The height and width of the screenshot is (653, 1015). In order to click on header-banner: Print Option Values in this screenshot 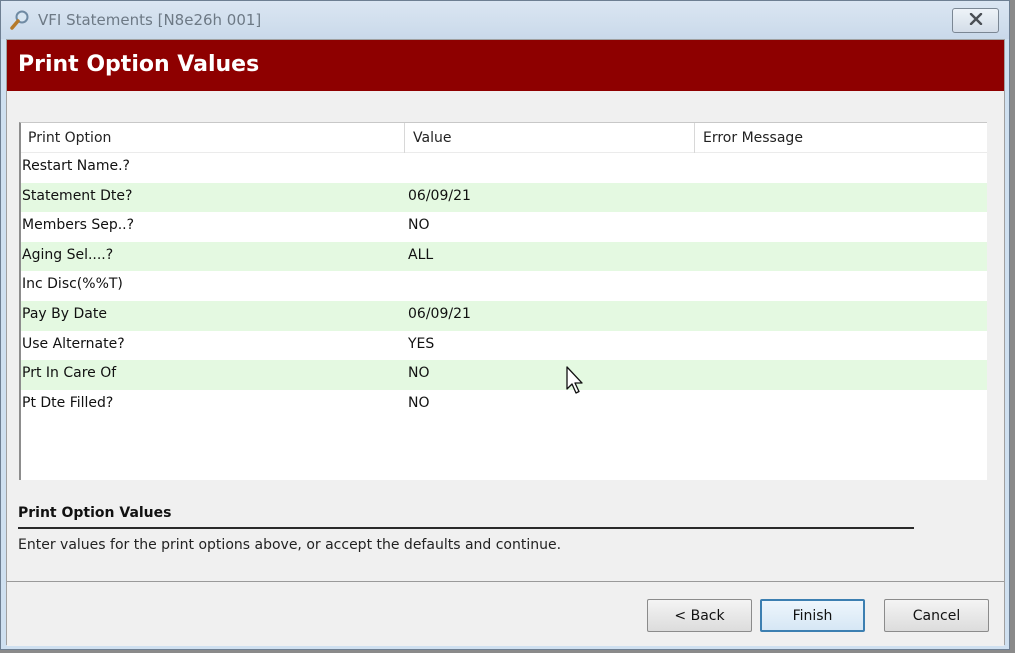, I will do `click(505, 65)`.